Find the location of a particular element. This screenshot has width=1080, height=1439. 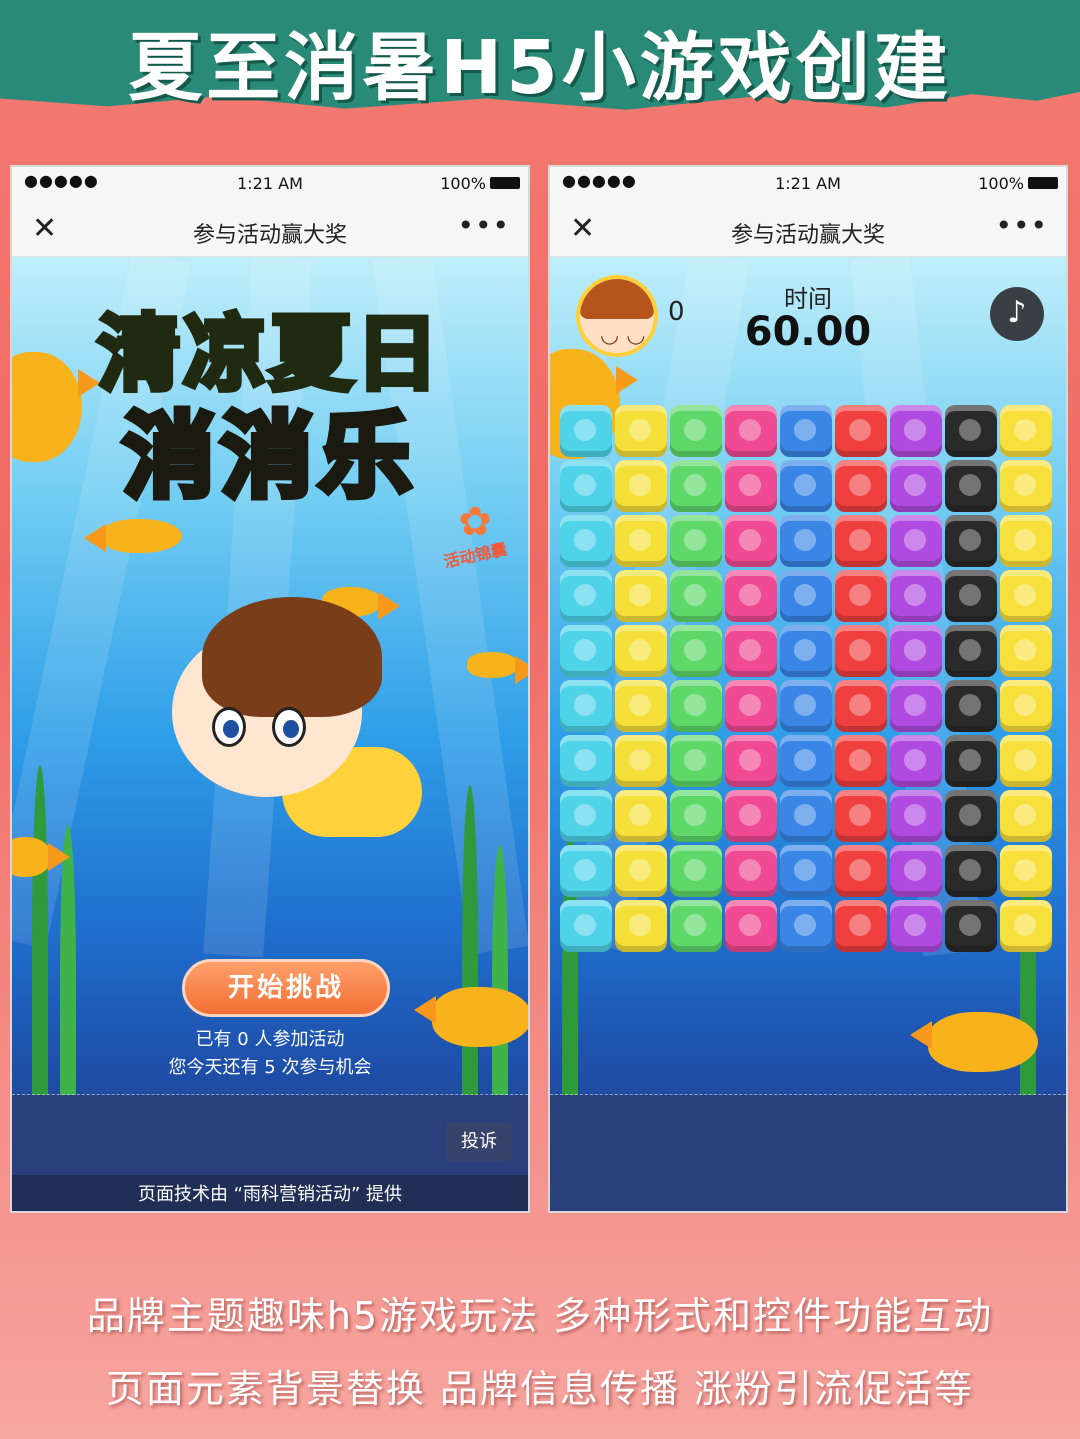

music-note-icon: ♪ is located at coordinates (1017, 314).